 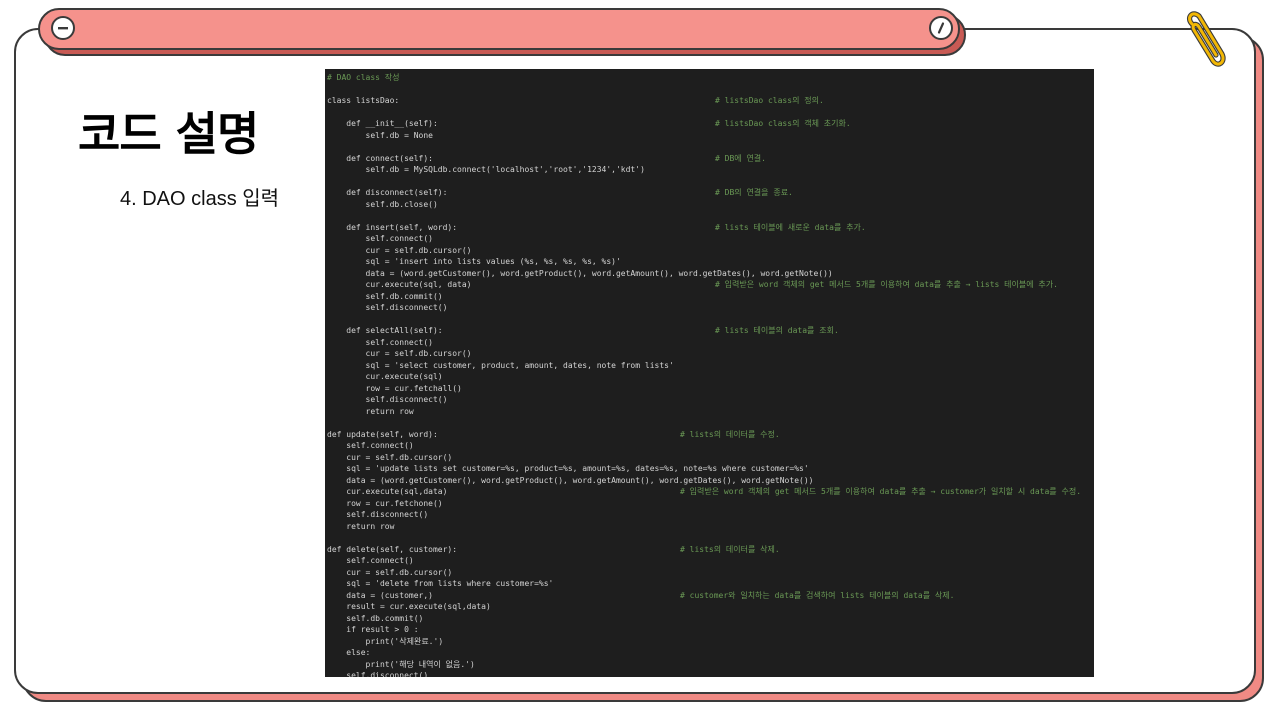 I want to click on code-comment: # listsDao class의 정의., so click(x=769, y=100).